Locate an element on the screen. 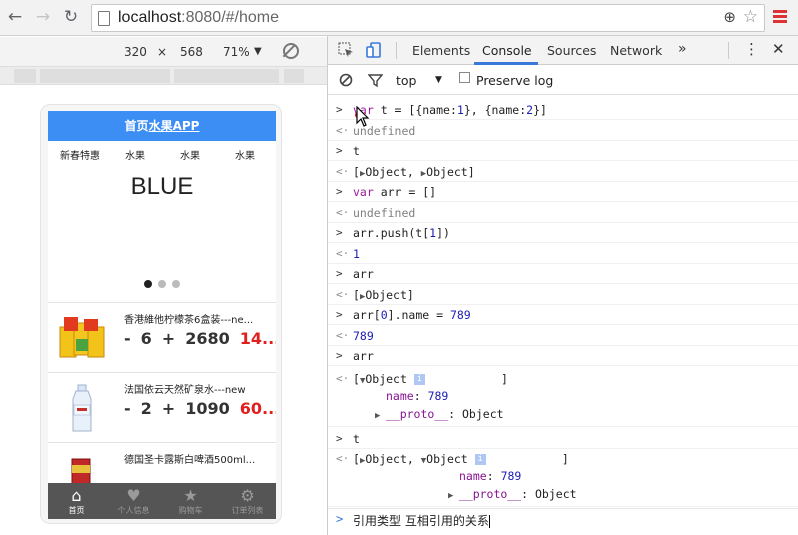 This screenshot has width=798, height=535. bookmark-star-icon: ☆ is located at coordinates (750, 17).